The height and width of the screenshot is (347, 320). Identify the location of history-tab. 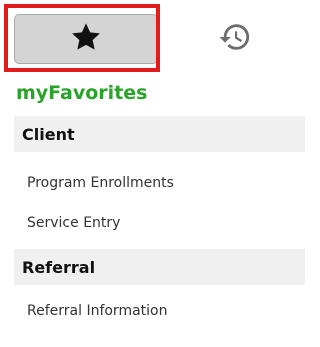
(235, 39).